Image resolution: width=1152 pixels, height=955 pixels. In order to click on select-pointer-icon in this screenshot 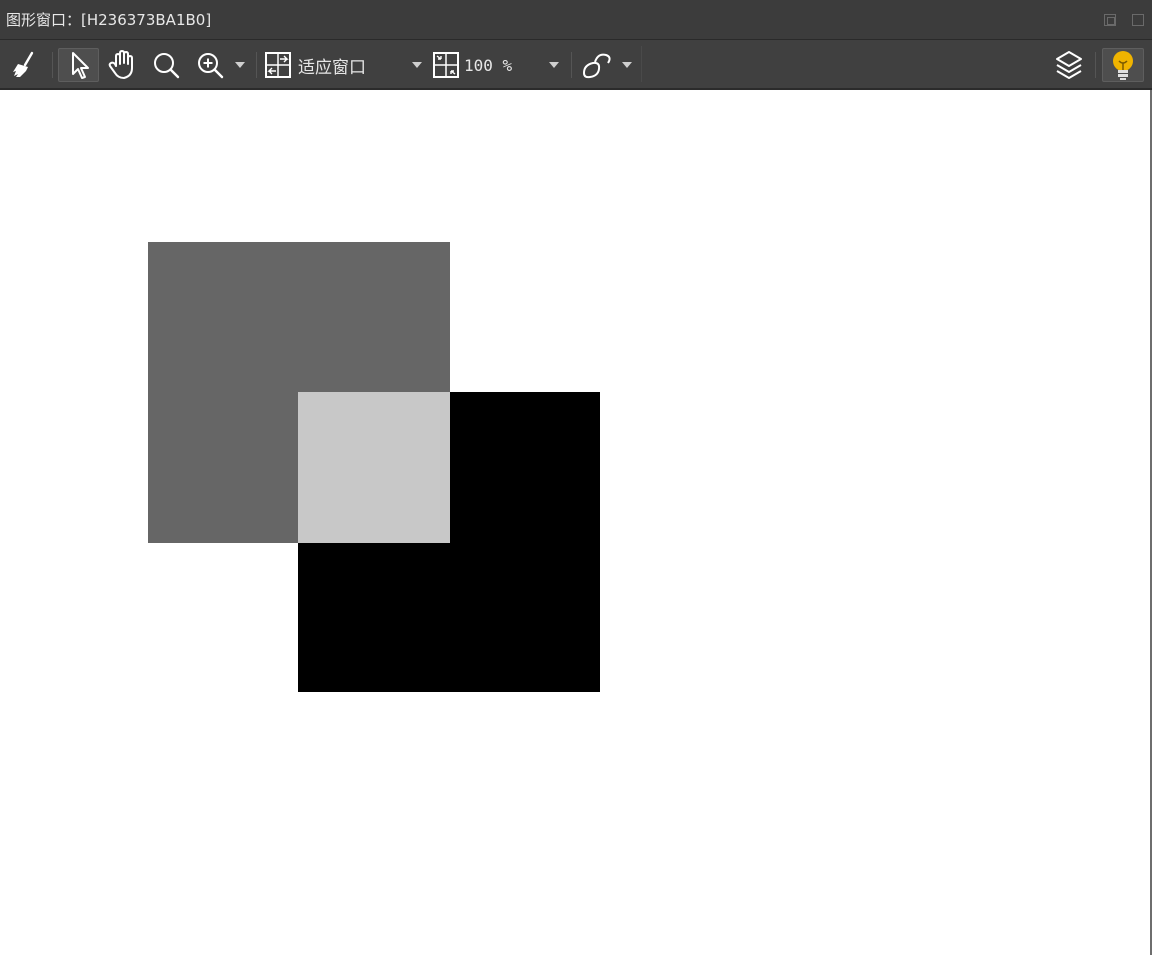, I will do `click(78, 65)`.